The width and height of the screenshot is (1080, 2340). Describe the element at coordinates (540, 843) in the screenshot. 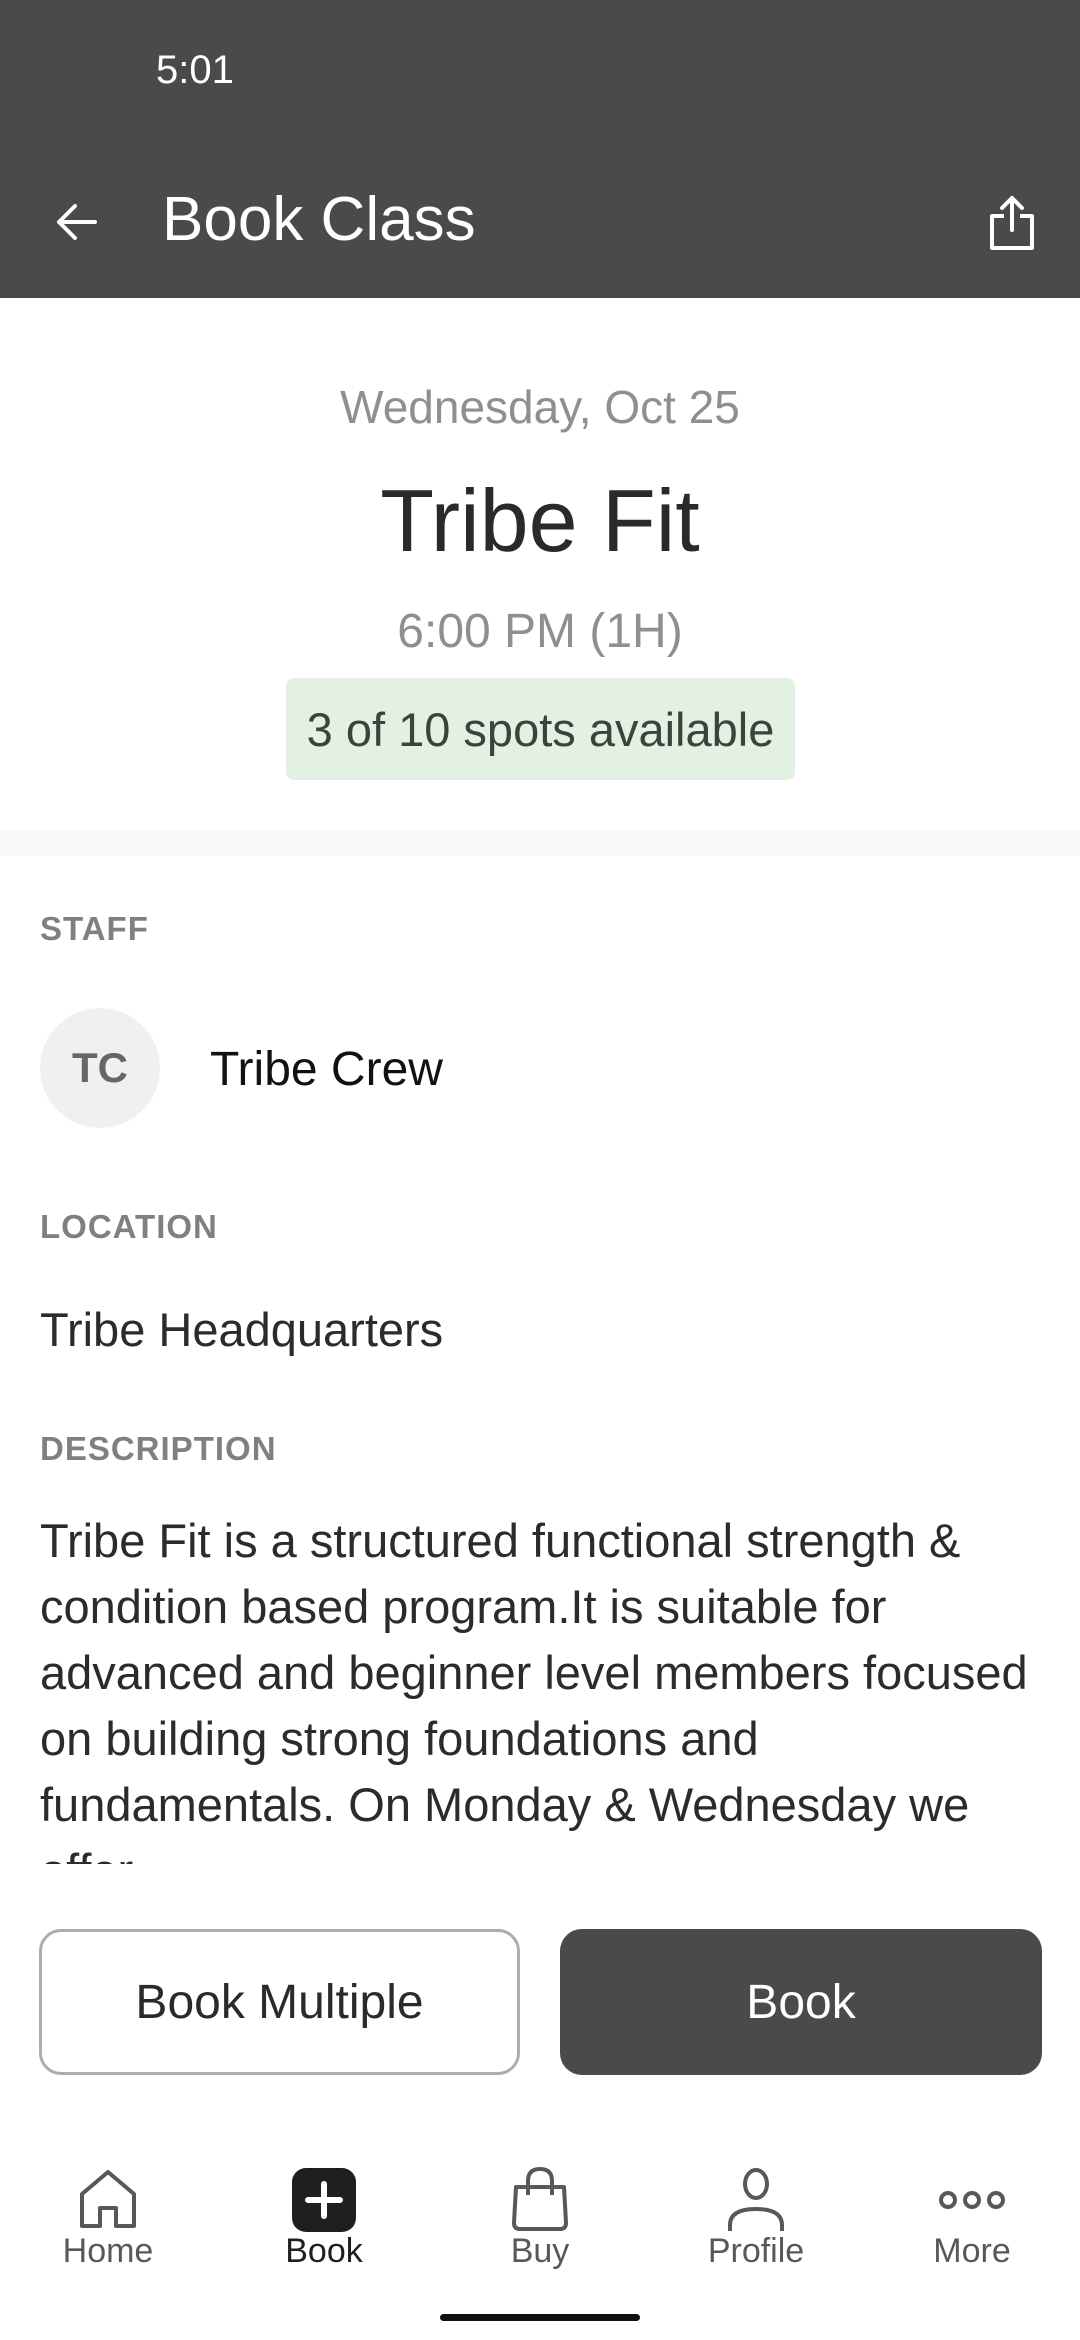

I see `section-divider` at that location.